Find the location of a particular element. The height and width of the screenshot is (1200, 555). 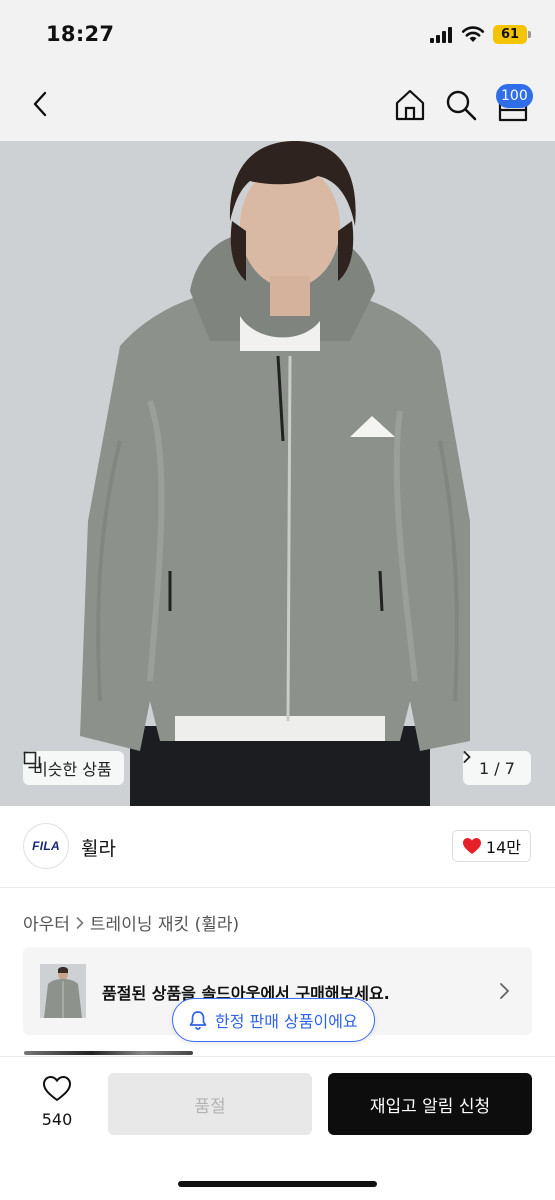

wishlist-button: 540 is located at coordinates (57, 1102).